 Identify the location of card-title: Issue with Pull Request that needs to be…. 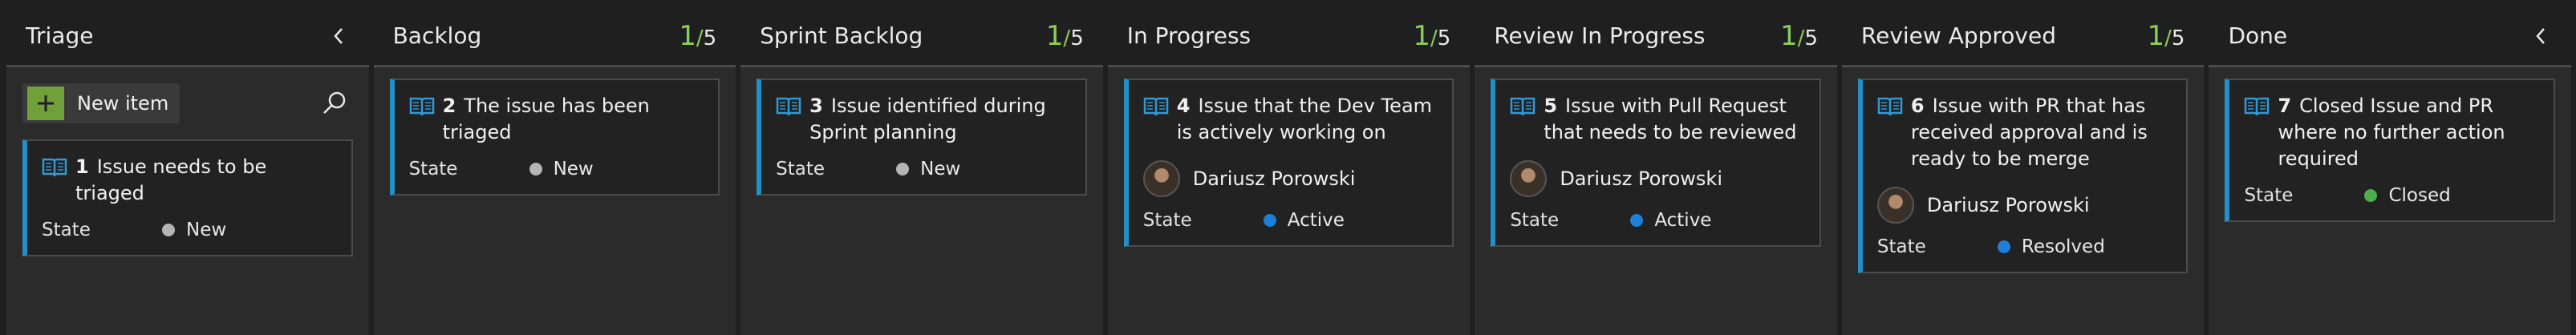
(1670, 119).